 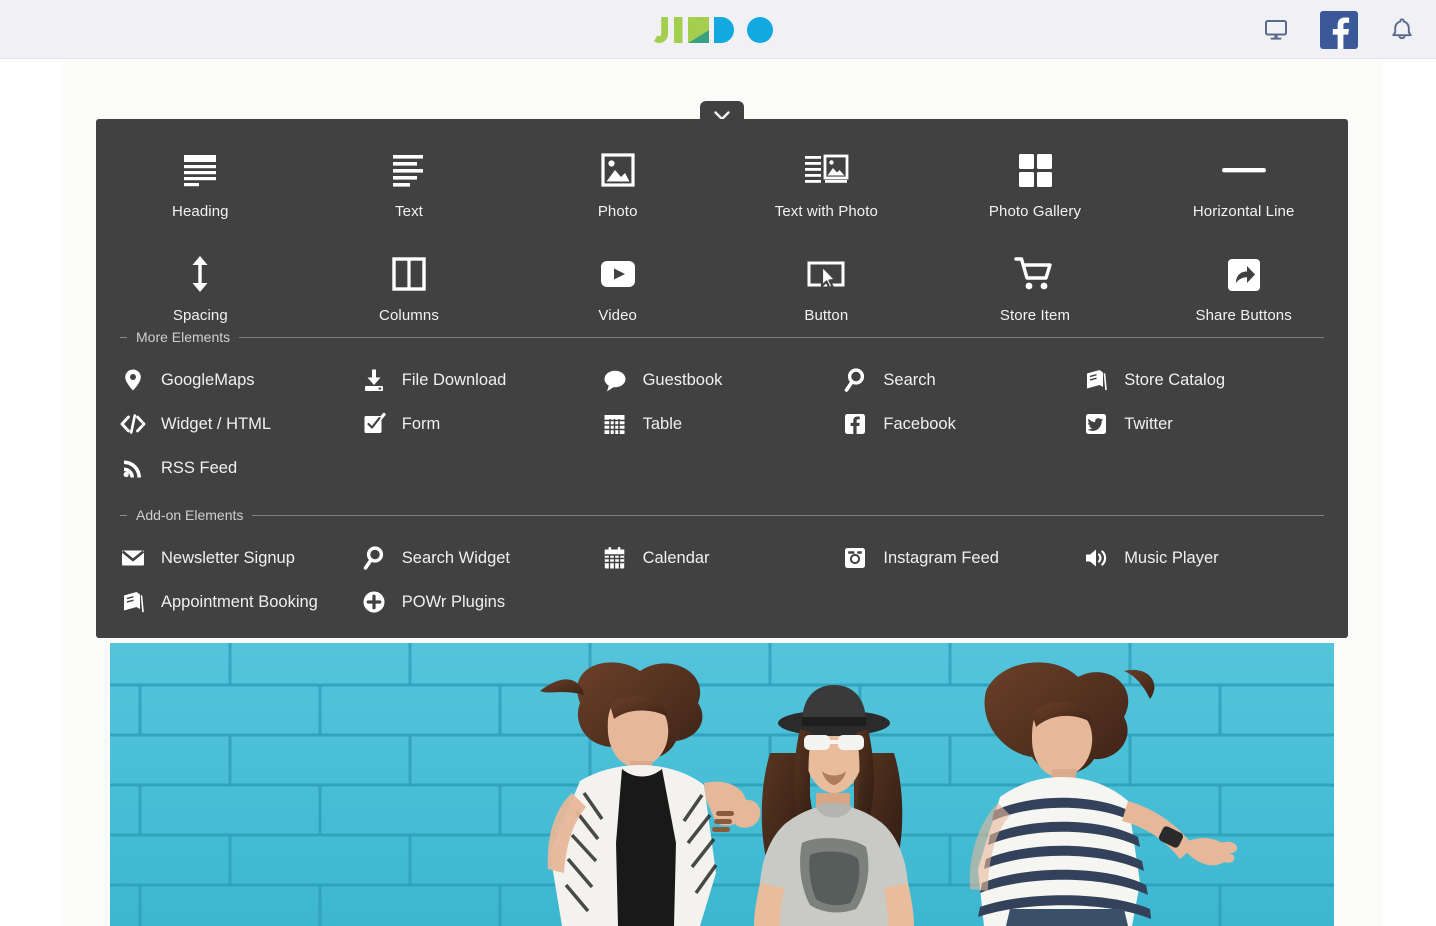 I want to click on element-spacing: Spacing, so click(x=200, y=286).